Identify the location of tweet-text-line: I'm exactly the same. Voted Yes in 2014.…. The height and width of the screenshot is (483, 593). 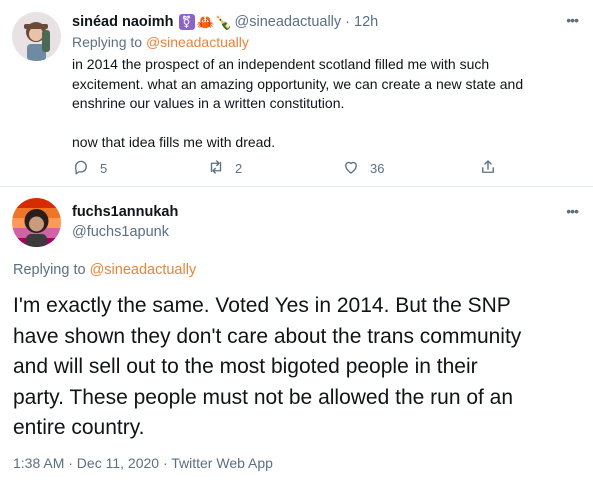
(262, 305).